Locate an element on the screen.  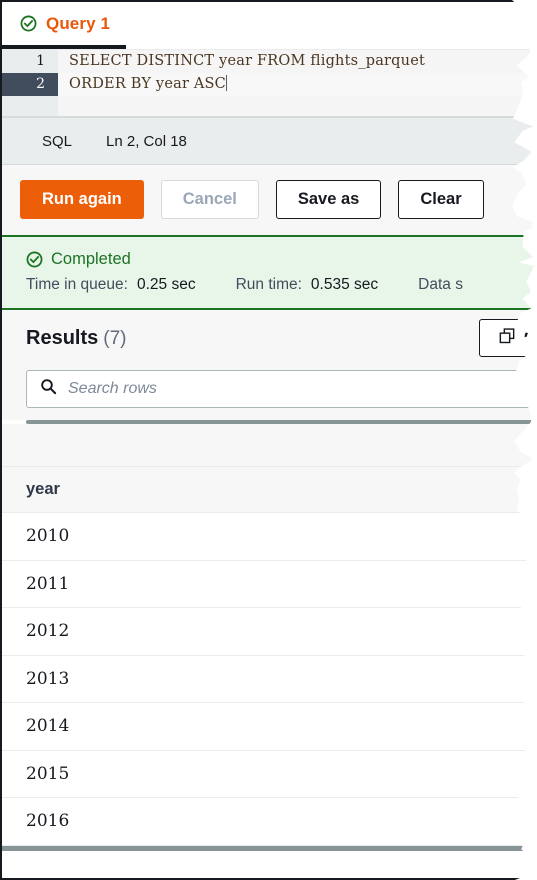
metric-time-in-queue: Time in queue: 0.25 sec is located at coordinates (111, 285).